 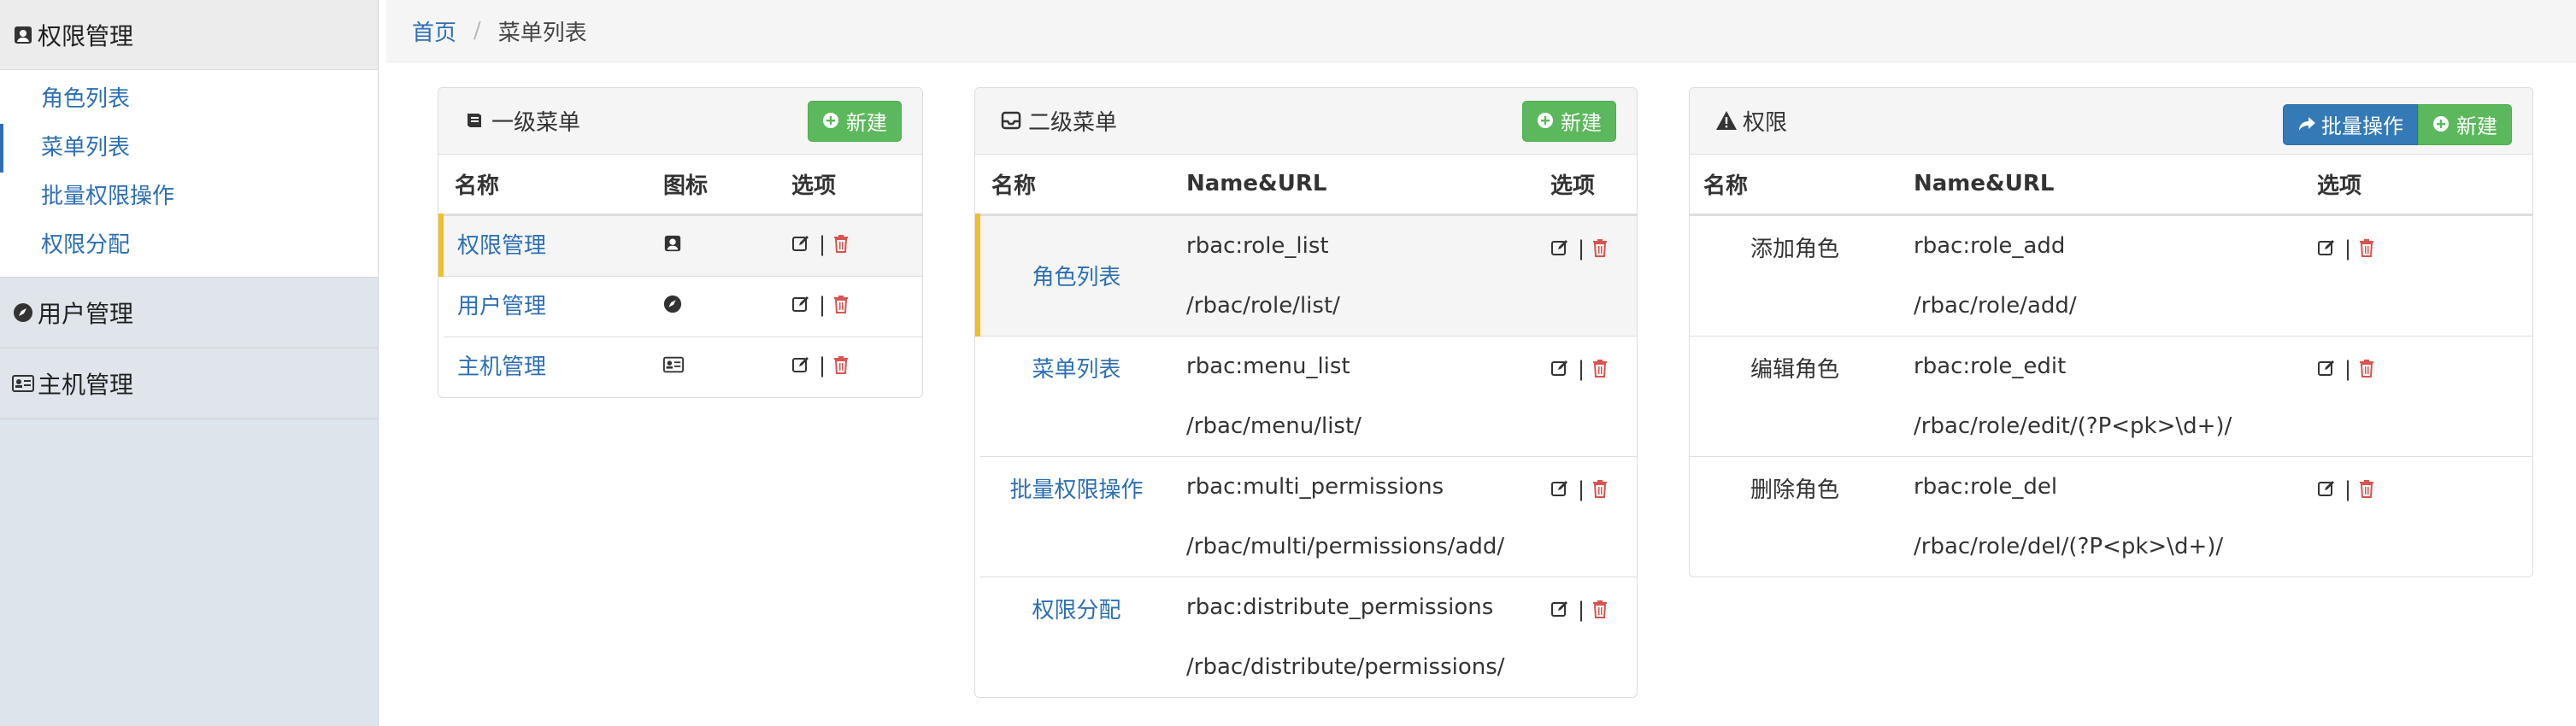 I want to click on id-card-icon, so click(x=23, y=383).